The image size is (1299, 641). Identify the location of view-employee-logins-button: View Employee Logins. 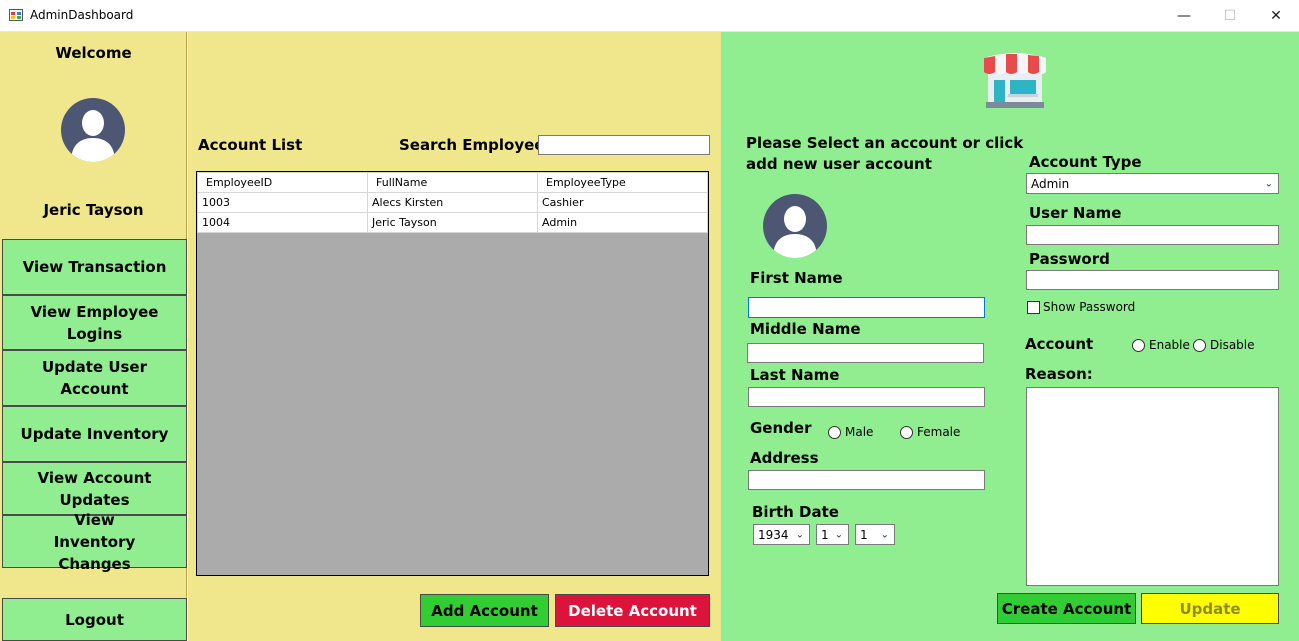
(94, 322).